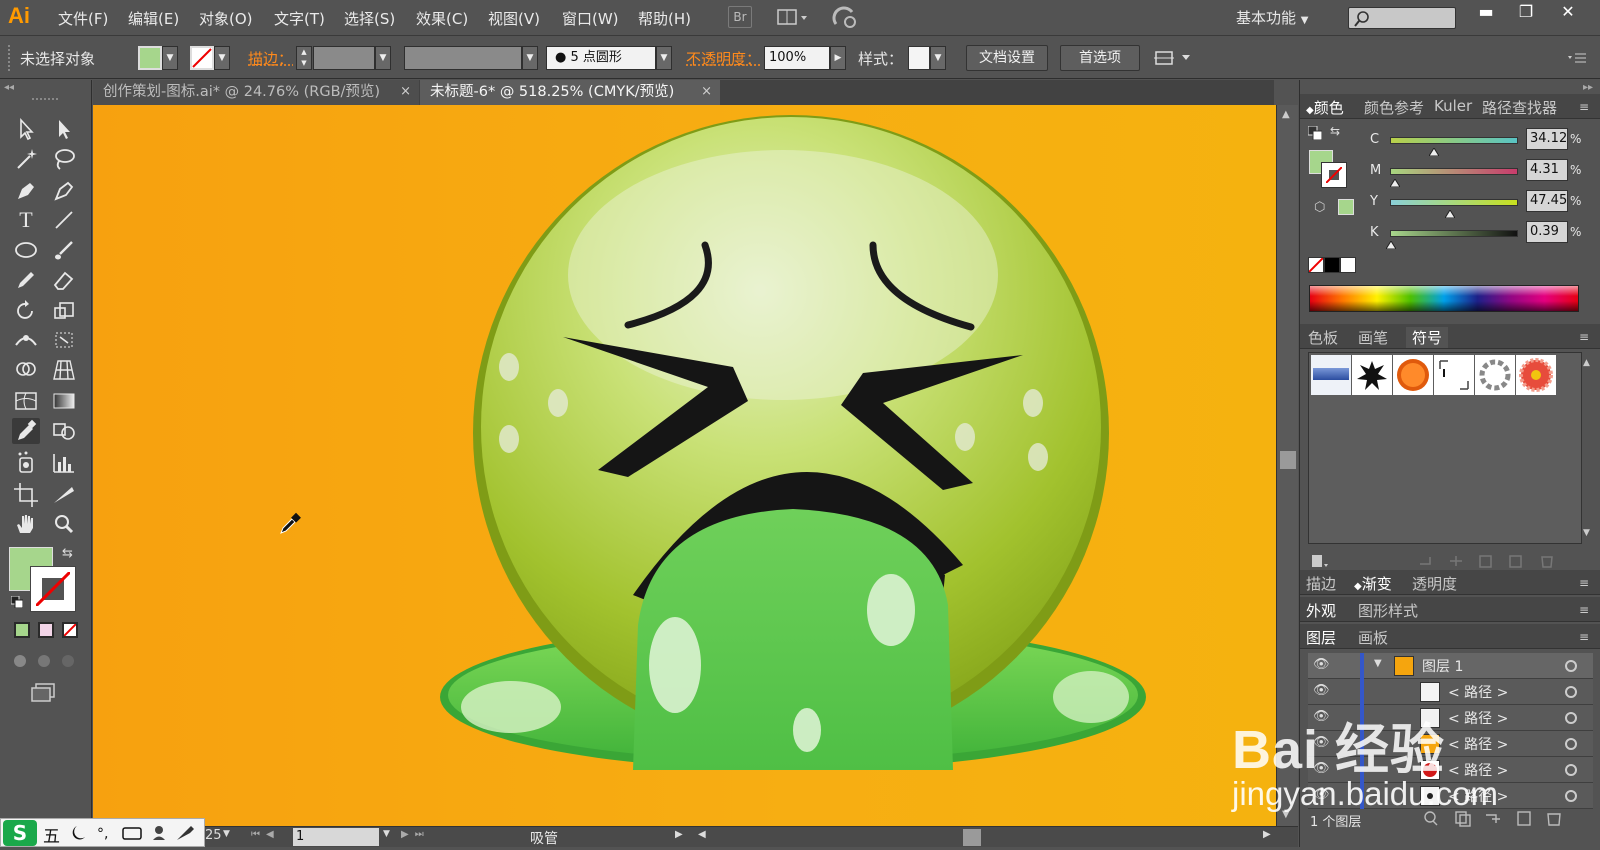 Image resolution: width=1600 pixels, height=850 pixels. What do you see at coordinates (846, 18) in the screenshot?
I see `gpu-performance-icon` at bounding box center [846, 18].